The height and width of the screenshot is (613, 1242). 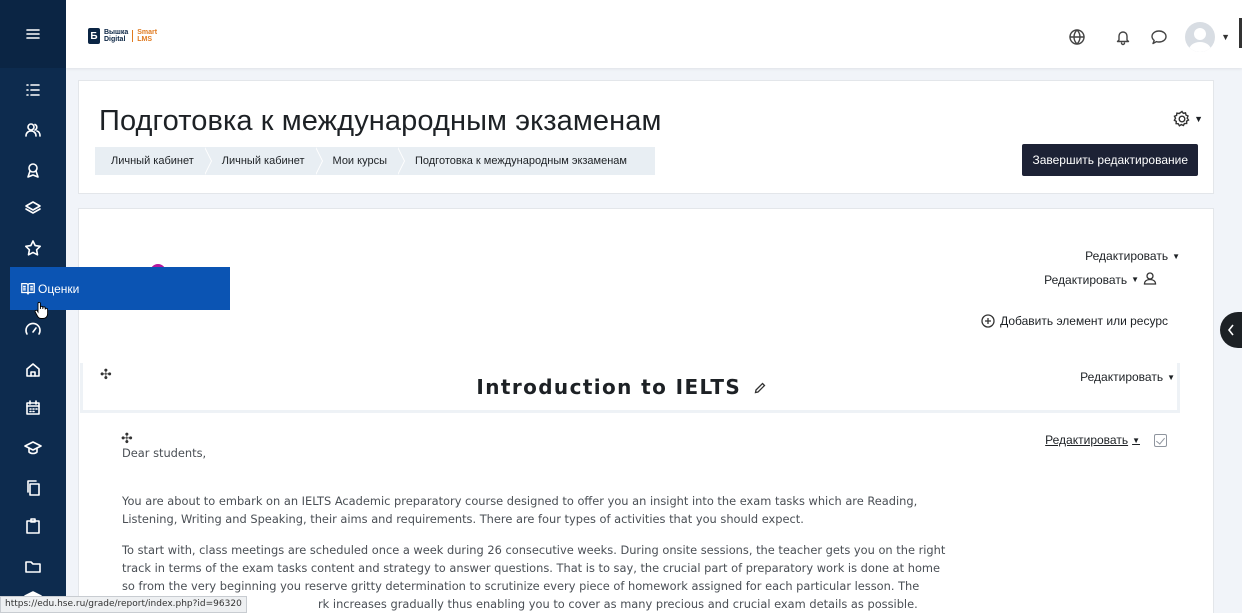 I want to click on language-button, so click(x=1077, y=37).